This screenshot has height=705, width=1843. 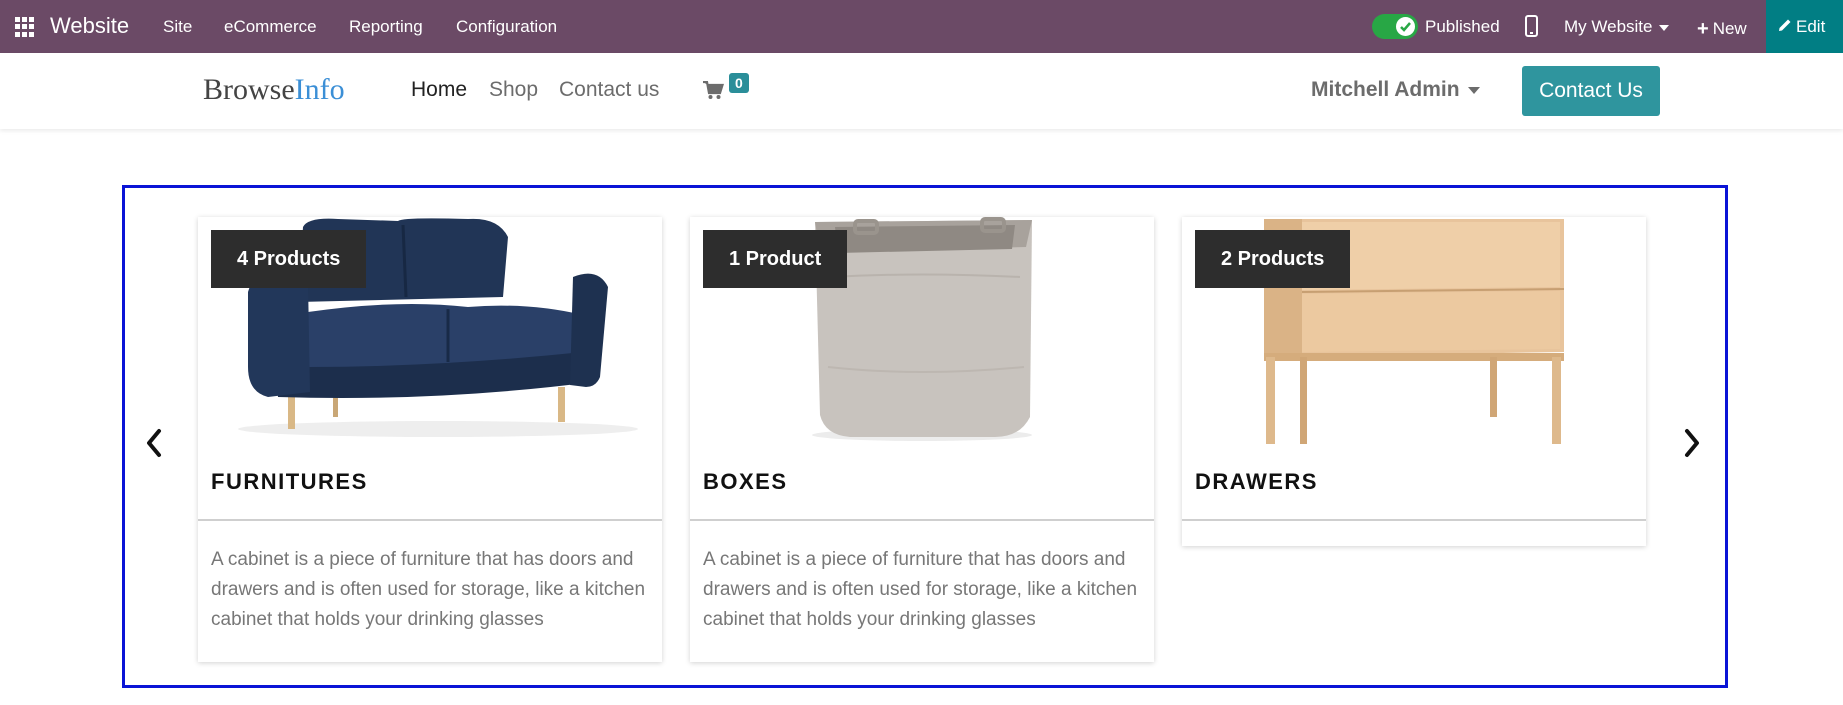 What do you see at coordinates (1414, 482) in the screenshot?
I see `category-title: DRAWERS` at bounding box center [1414, 482].